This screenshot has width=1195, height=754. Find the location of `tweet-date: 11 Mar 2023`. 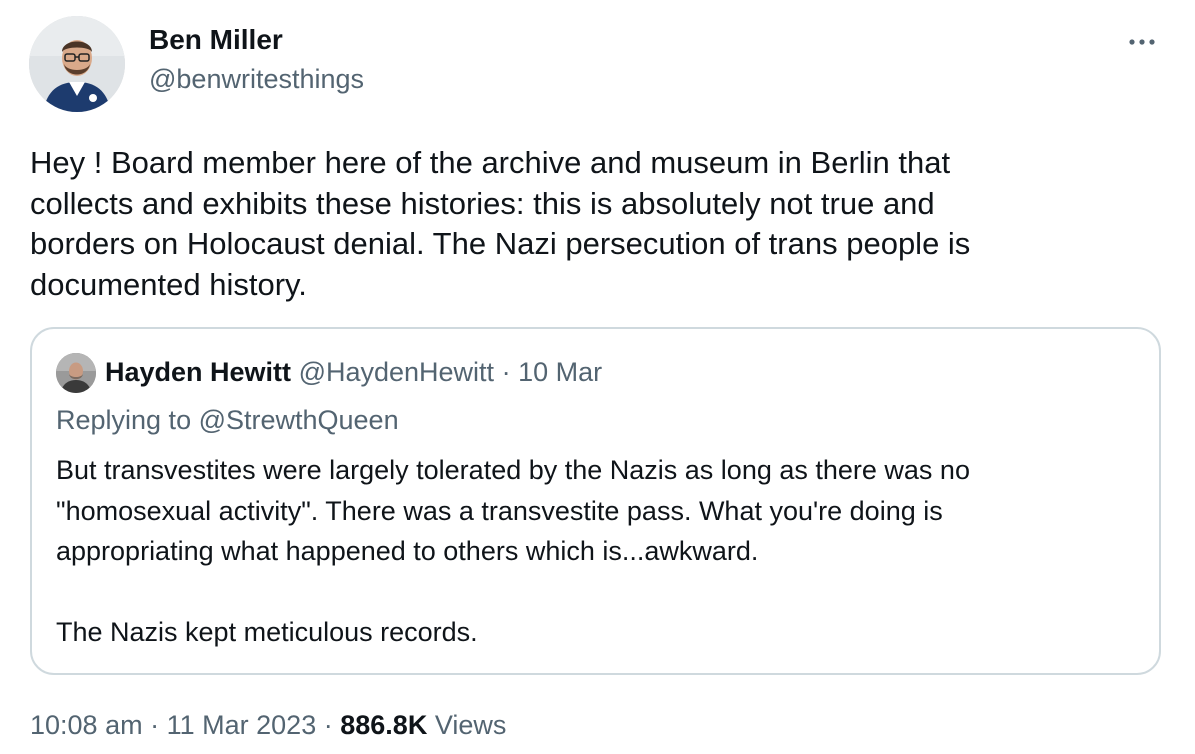

tweet-date: 11 Mar 2023 is located at coordinates (242, 725).